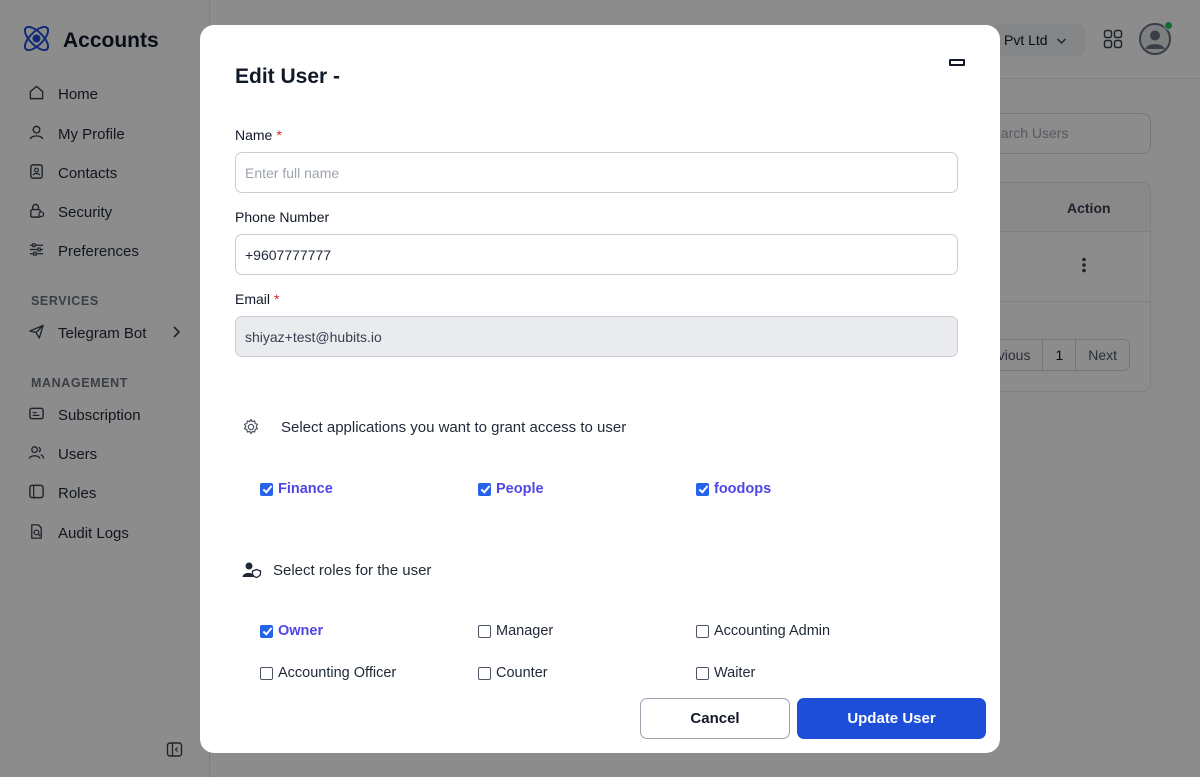 The width and height of the screenshot is (1200, 777). I want to click on roles-heading-text: Select roles for the user, so click(352, 570).